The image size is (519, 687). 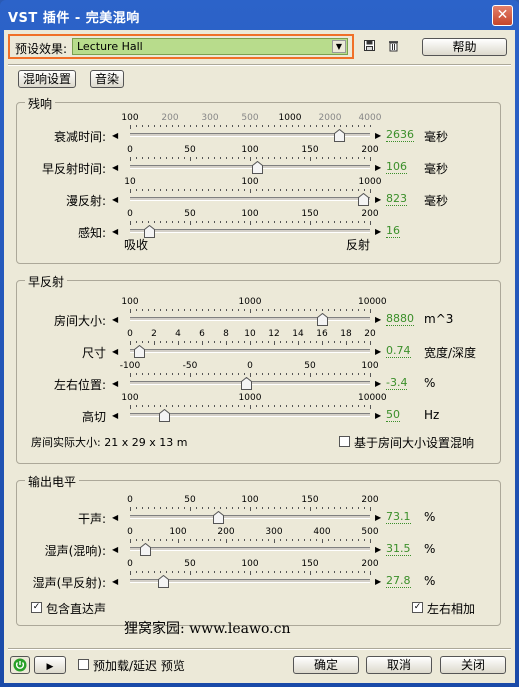 What do you see at coordinates (473, 665) in the screenshot?
I see `close-button: 关闭` at bounding box center [473, 665].